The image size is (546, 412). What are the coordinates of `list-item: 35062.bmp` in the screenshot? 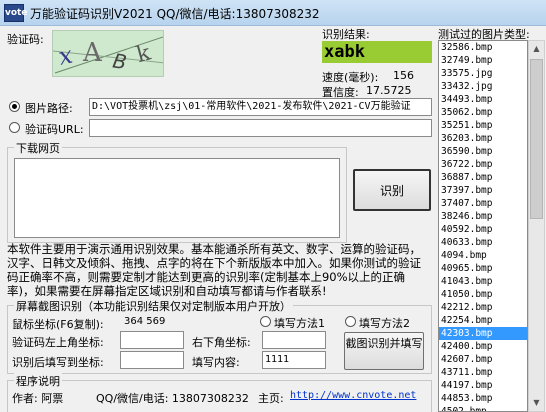 It's located at (483, 112).